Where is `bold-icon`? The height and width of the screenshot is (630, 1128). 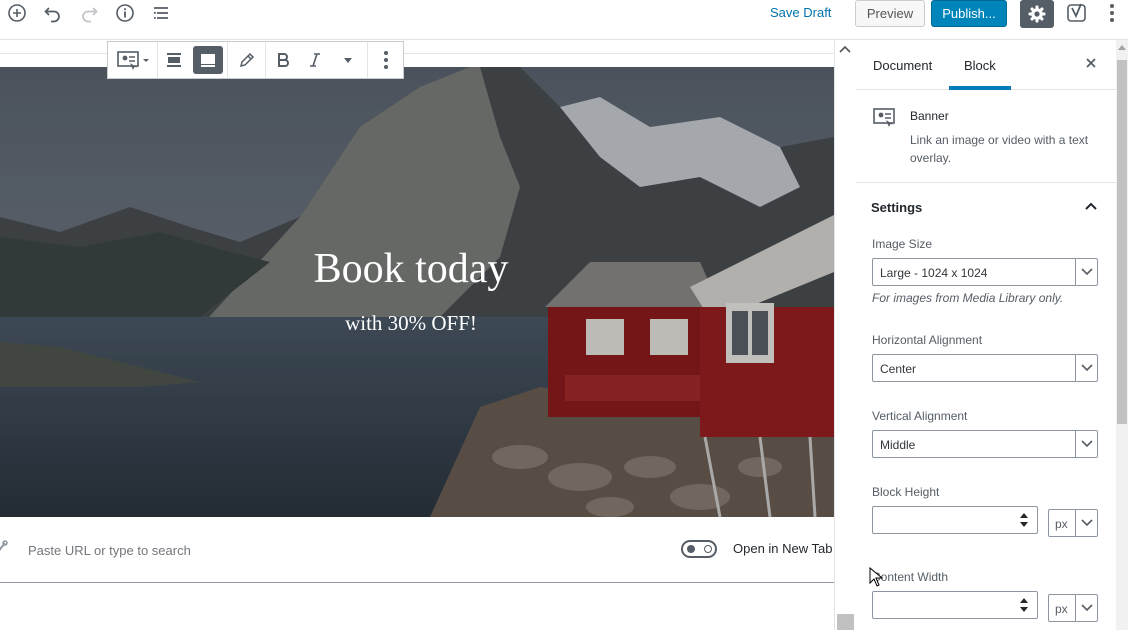
bold-icon is located at coordinates (283, 60).